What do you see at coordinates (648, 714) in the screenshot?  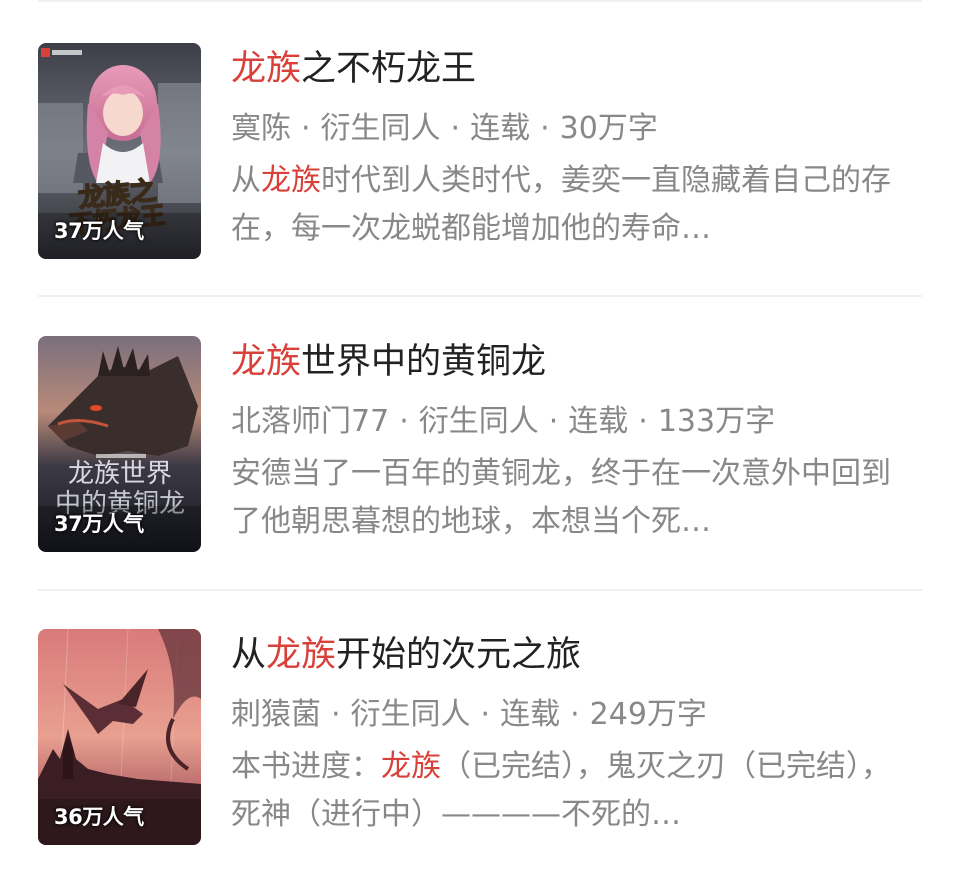 I see `book-word-count: 249万字` at bounding box center [648, 714].